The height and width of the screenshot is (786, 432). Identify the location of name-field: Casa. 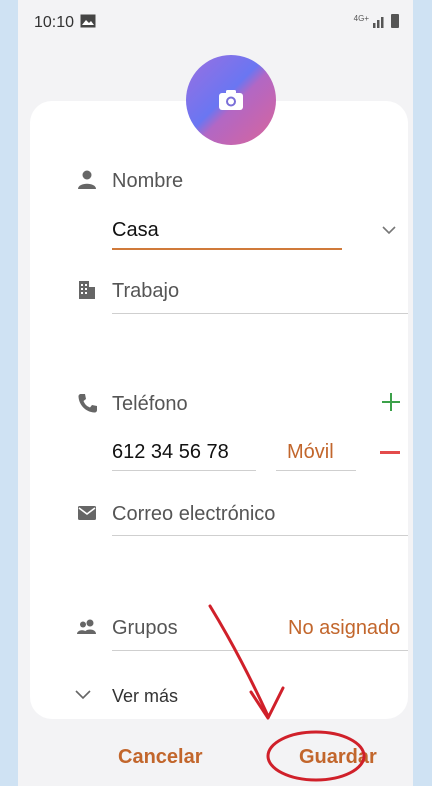
(135, 230).